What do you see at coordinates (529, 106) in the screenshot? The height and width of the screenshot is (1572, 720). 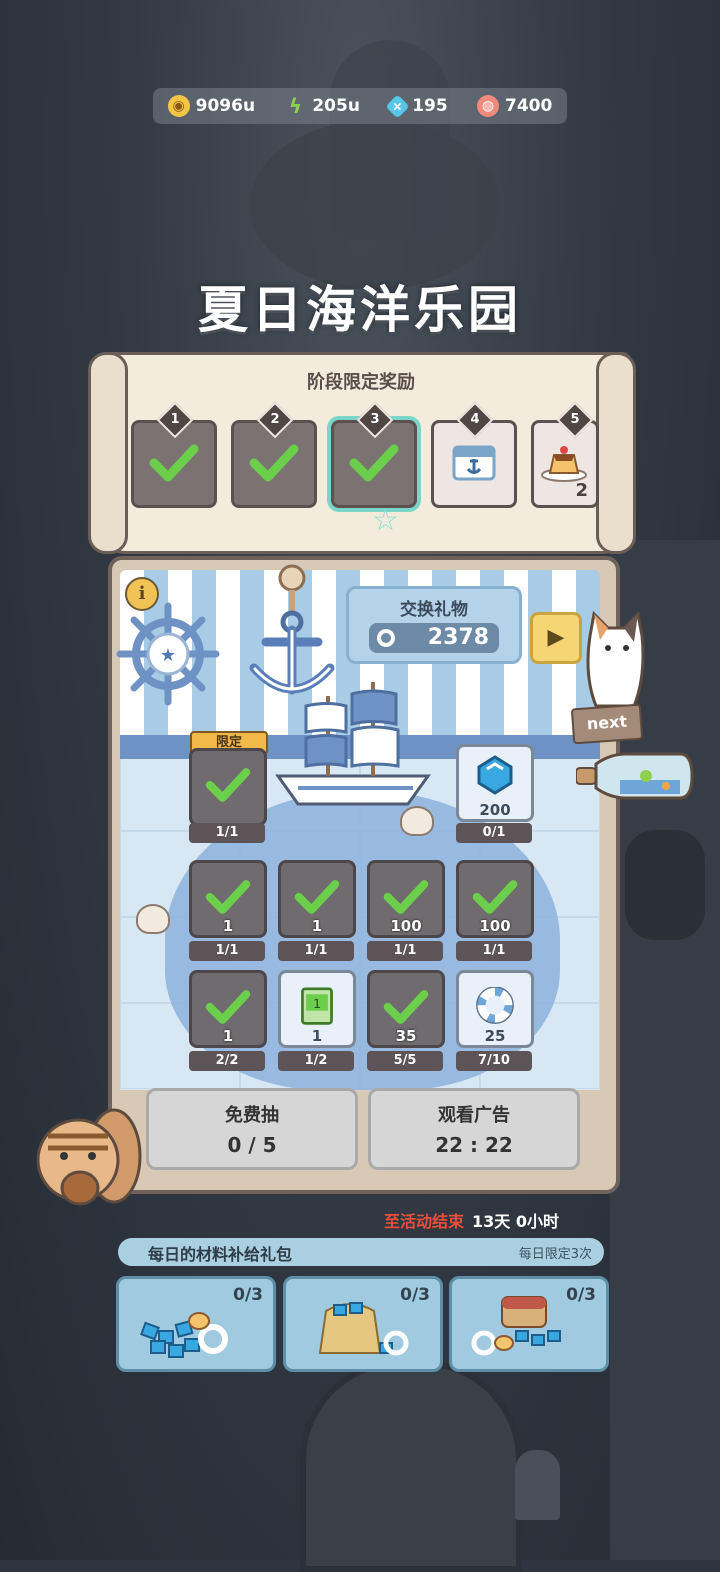 I see `resource-shell-value: 7400` at bounding box center [529, 106].